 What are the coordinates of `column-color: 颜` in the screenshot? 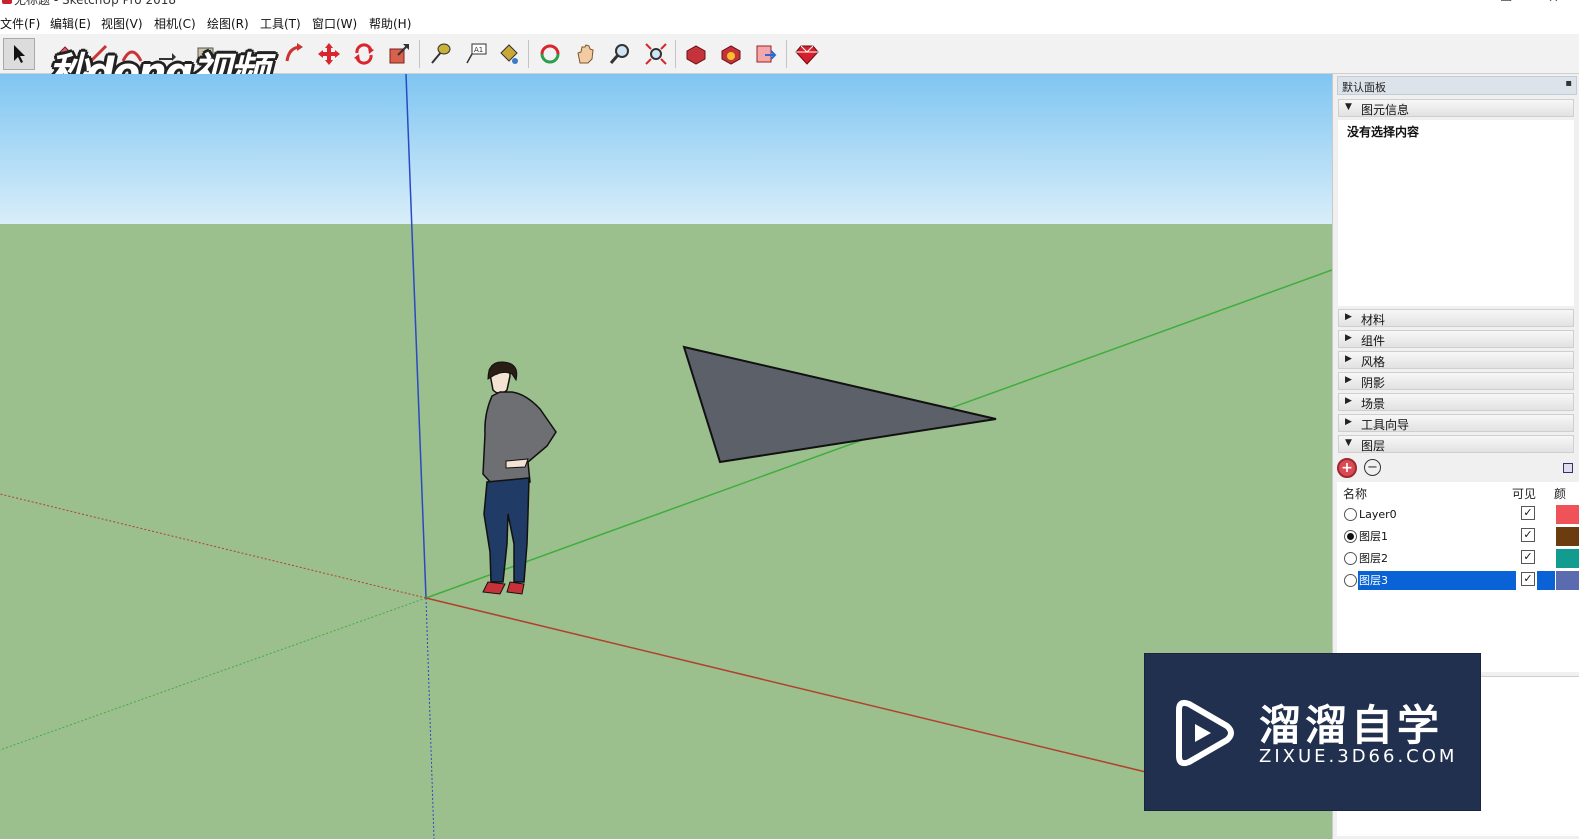 It's located at (1560, 493).